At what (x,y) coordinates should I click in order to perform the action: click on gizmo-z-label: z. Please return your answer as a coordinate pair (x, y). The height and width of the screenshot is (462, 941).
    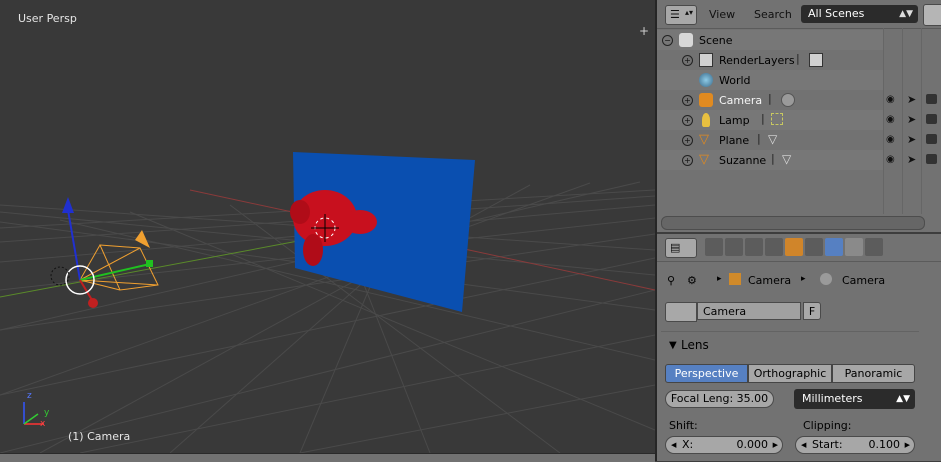
    Looking at the image, I should click on (29, 396).